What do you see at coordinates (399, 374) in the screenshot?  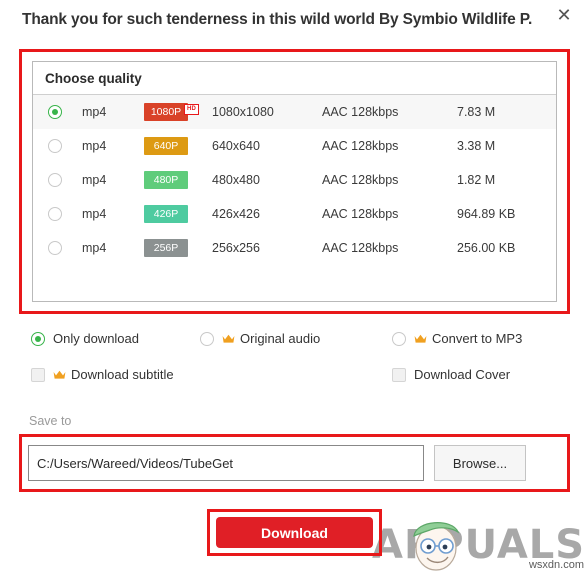 I see `checkbox-download-cover` at bounding box center [399, 374].